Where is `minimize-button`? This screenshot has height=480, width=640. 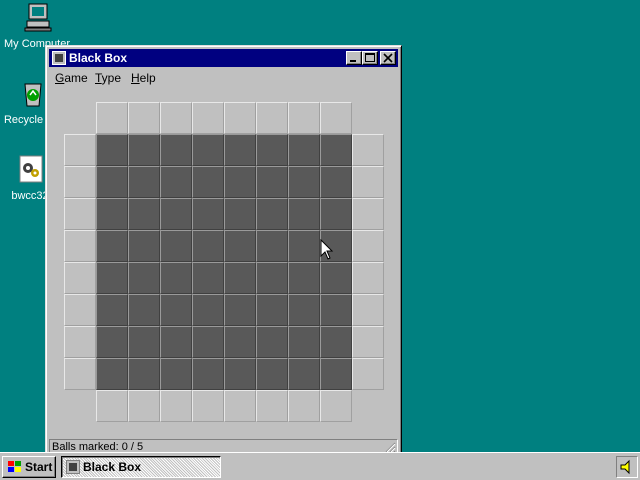 minimize-button is located at coordinates (354, 58).